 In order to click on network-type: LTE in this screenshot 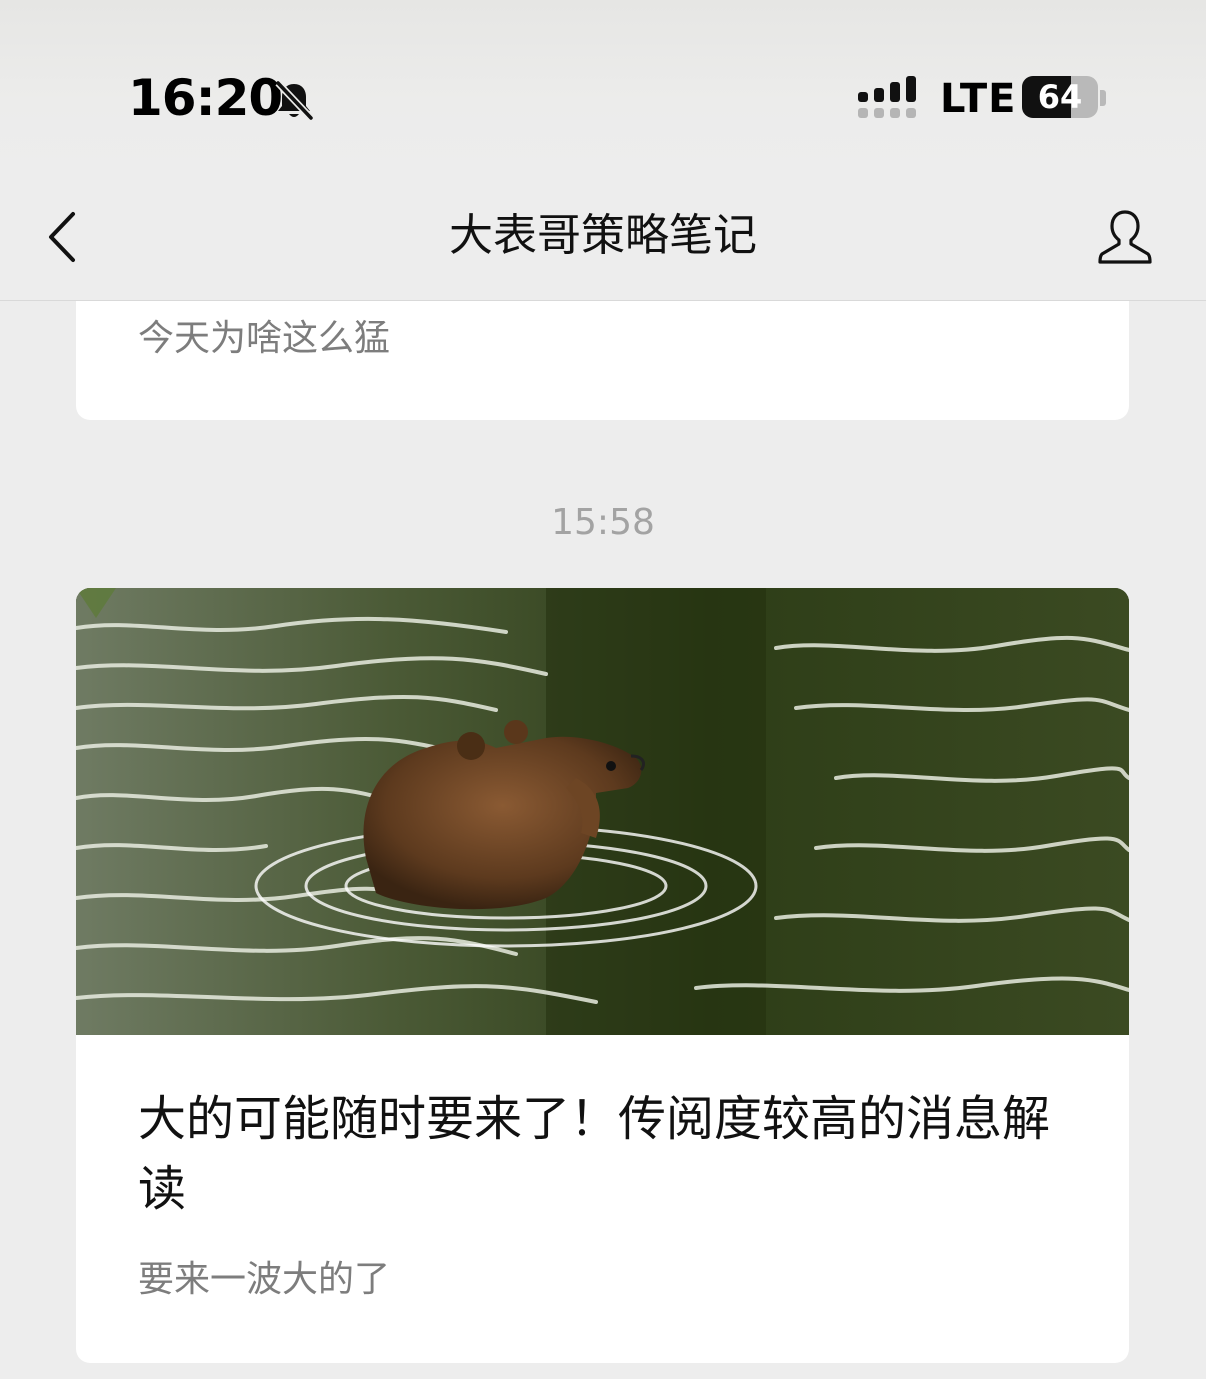, I will do `click(978, 99)`.